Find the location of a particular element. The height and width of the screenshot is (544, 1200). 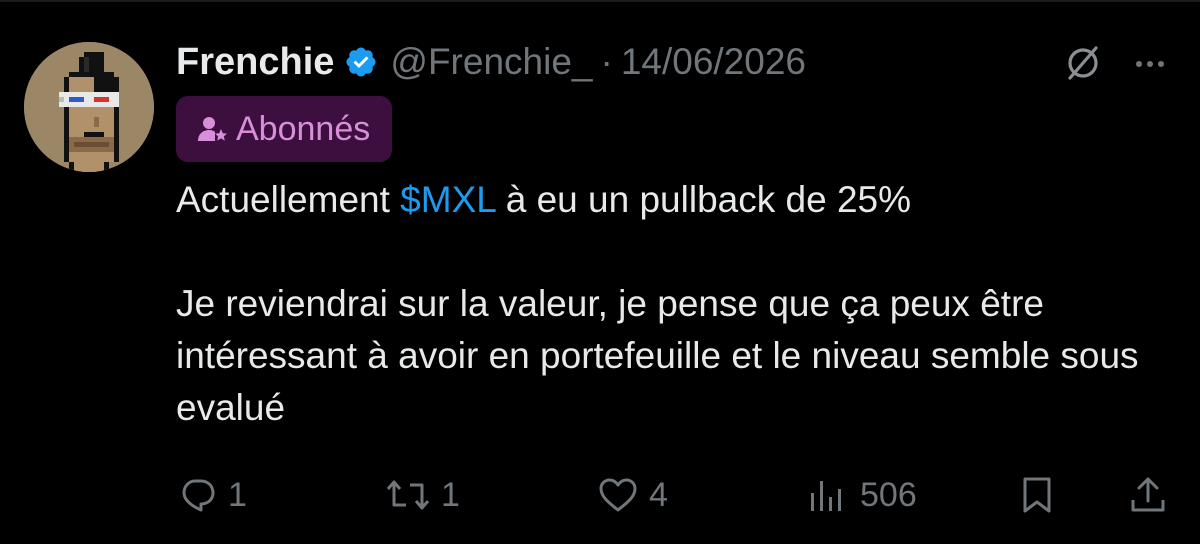

views-icon is located at coordinates (829, 495).